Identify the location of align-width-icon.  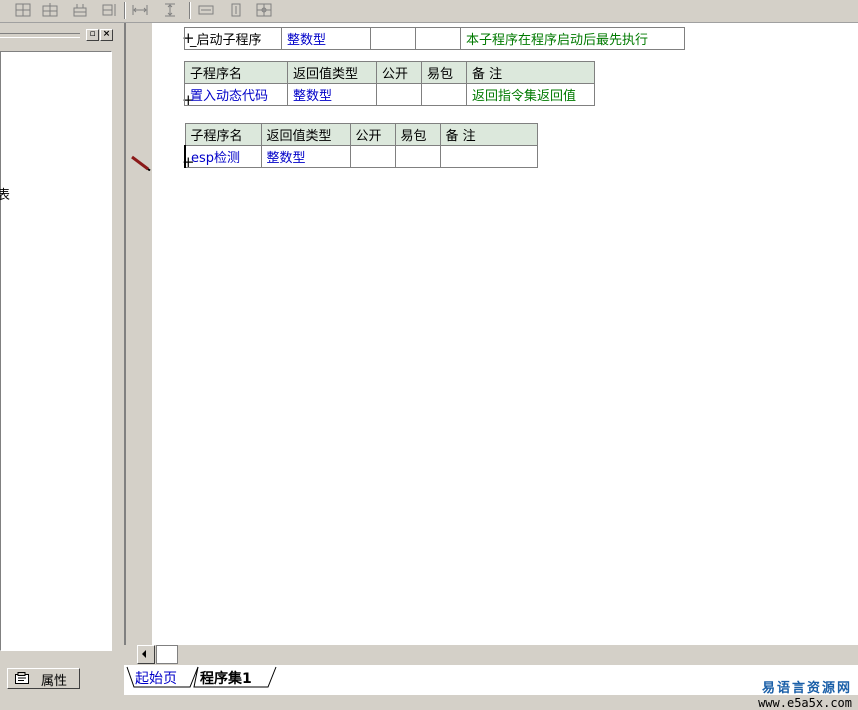
(140, 10).